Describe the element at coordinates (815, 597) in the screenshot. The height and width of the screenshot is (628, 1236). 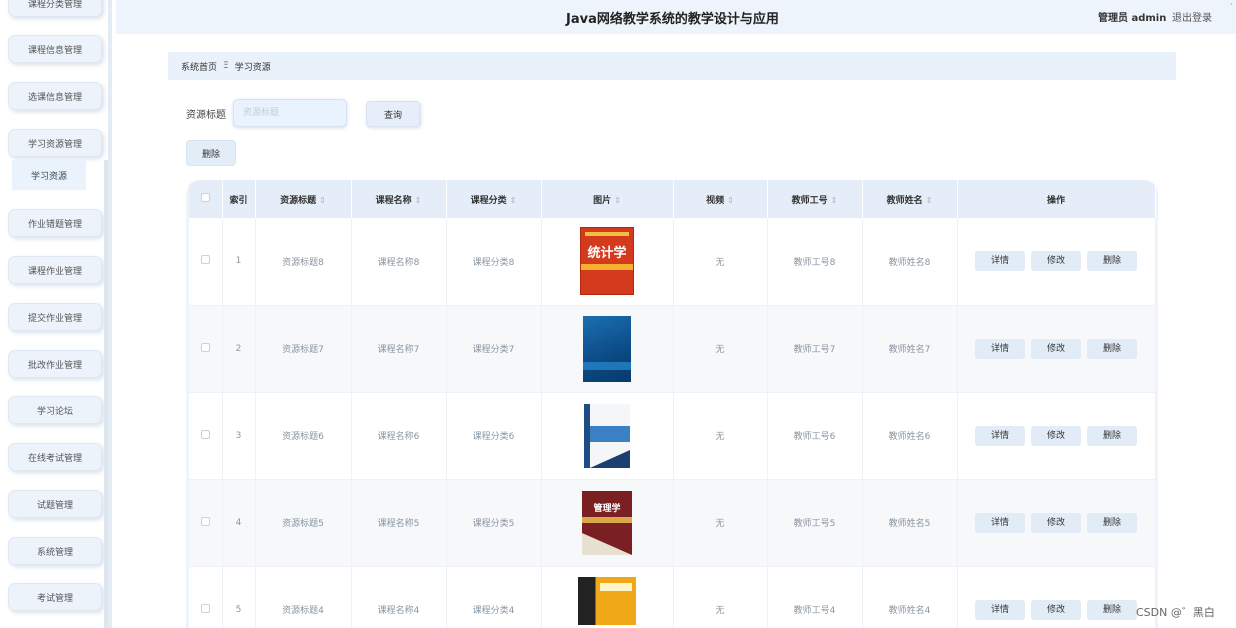
I see `cell-teacher-no: 教师工号4` at that location.